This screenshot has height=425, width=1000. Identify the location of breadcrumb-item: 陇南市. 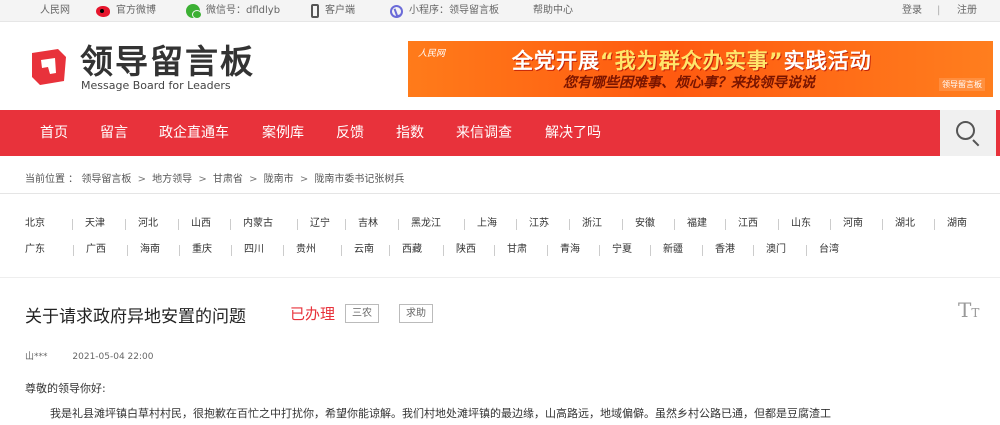
(279, 179).